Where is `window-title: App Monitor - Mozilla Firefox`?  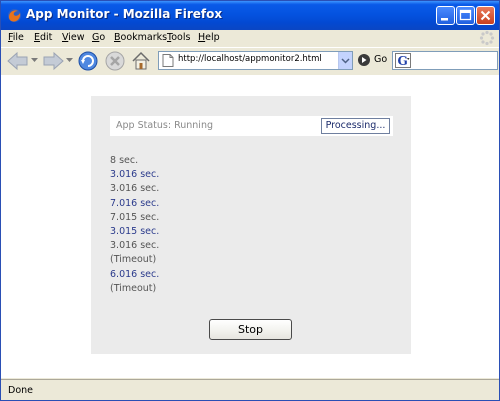
window-title: App Monitor - Mozilla Firefox is located at coordinates (124, 14).